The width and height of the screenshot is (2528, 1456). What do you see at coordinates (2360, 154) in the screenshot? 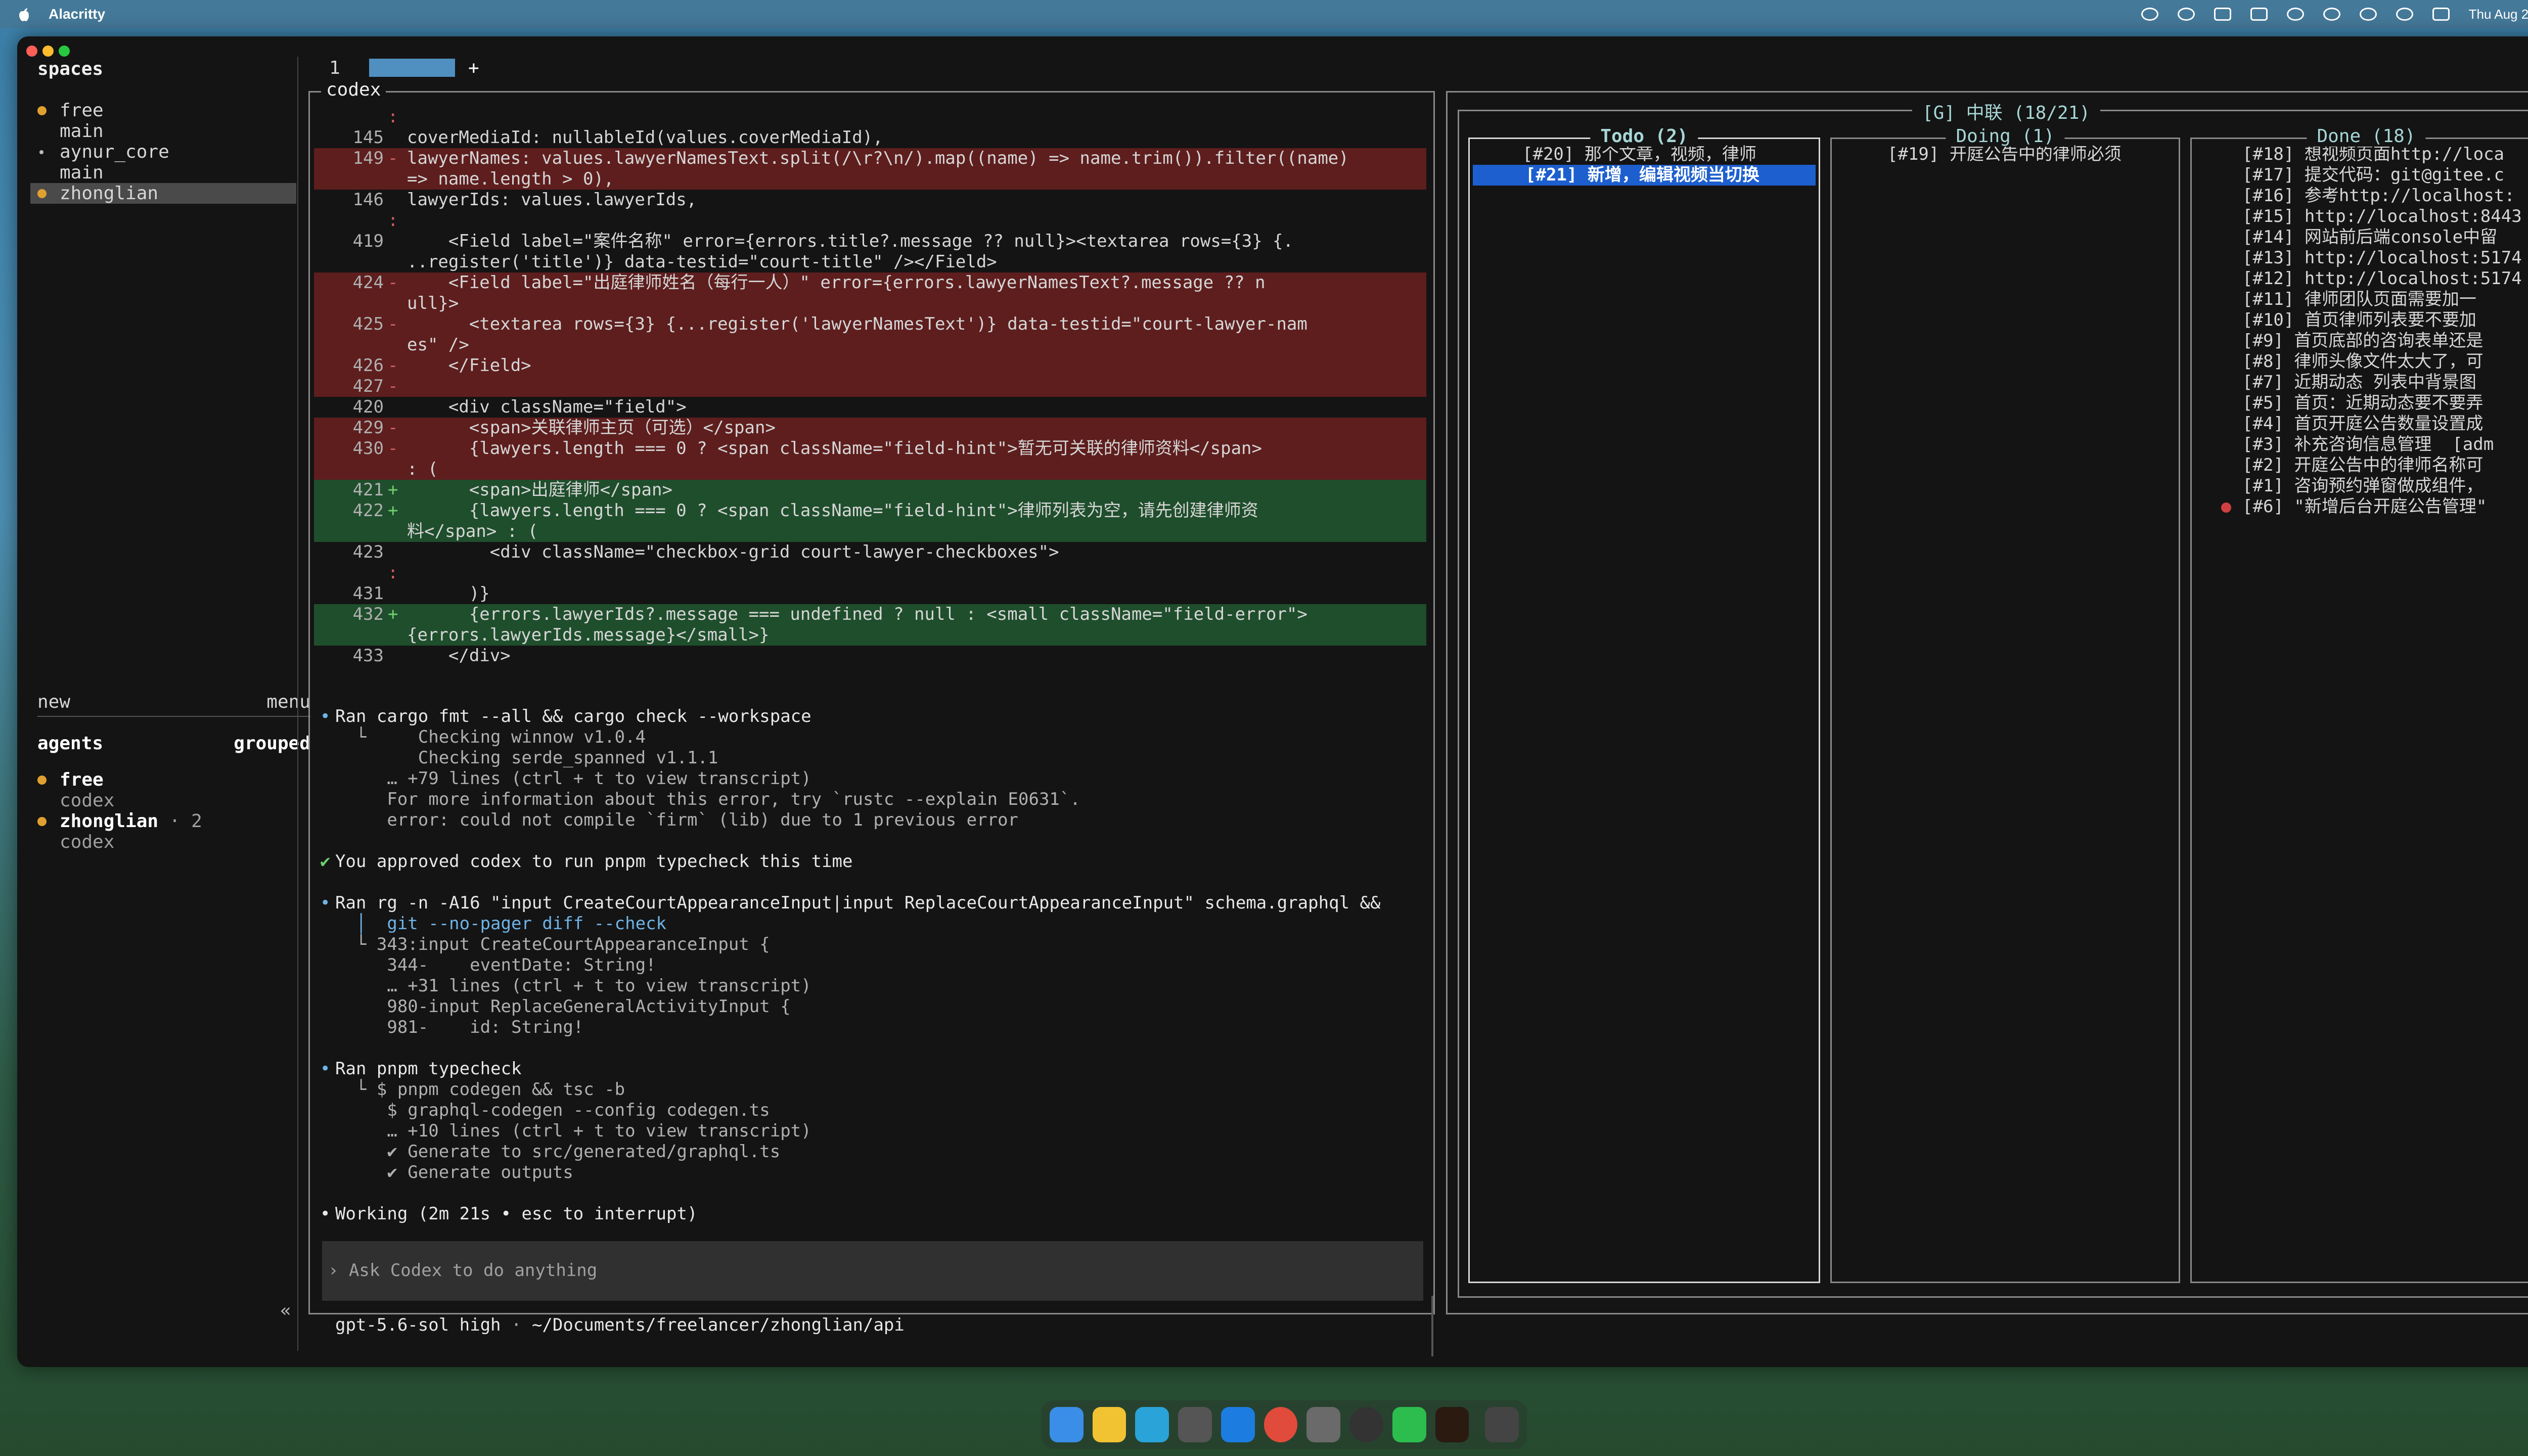
I see `done-card: [#18] 想视频页面http://loca` at bounding box center [2360, 154].